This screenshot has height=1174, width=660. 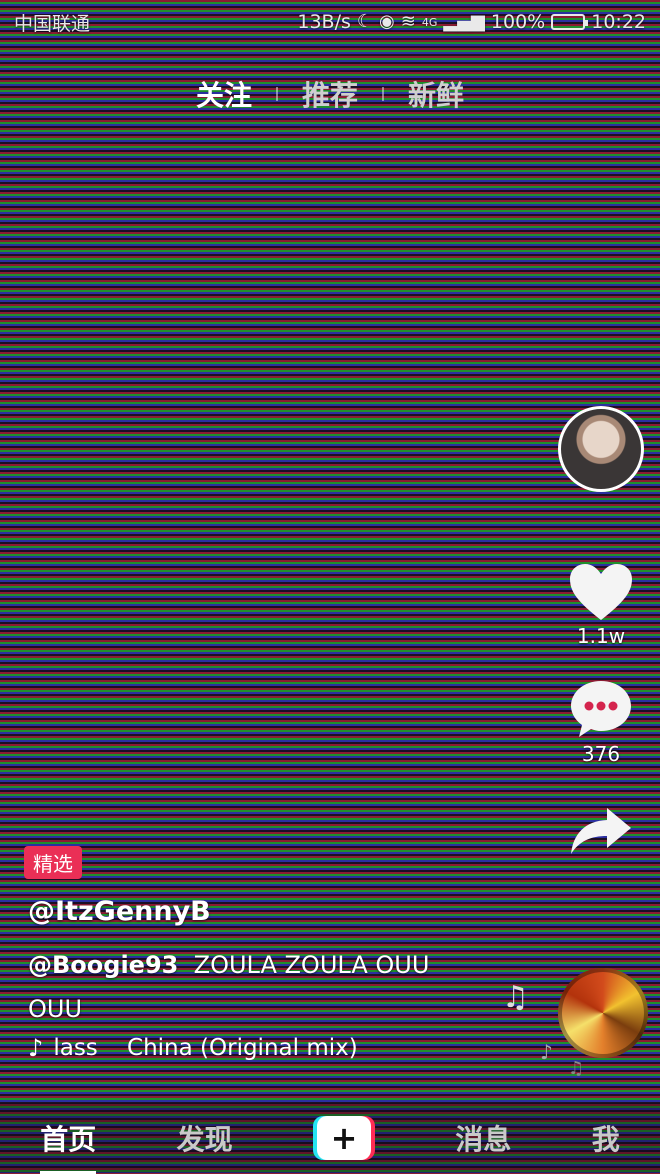 I want to click on comment-button: 376, so click(x=601, y=722).